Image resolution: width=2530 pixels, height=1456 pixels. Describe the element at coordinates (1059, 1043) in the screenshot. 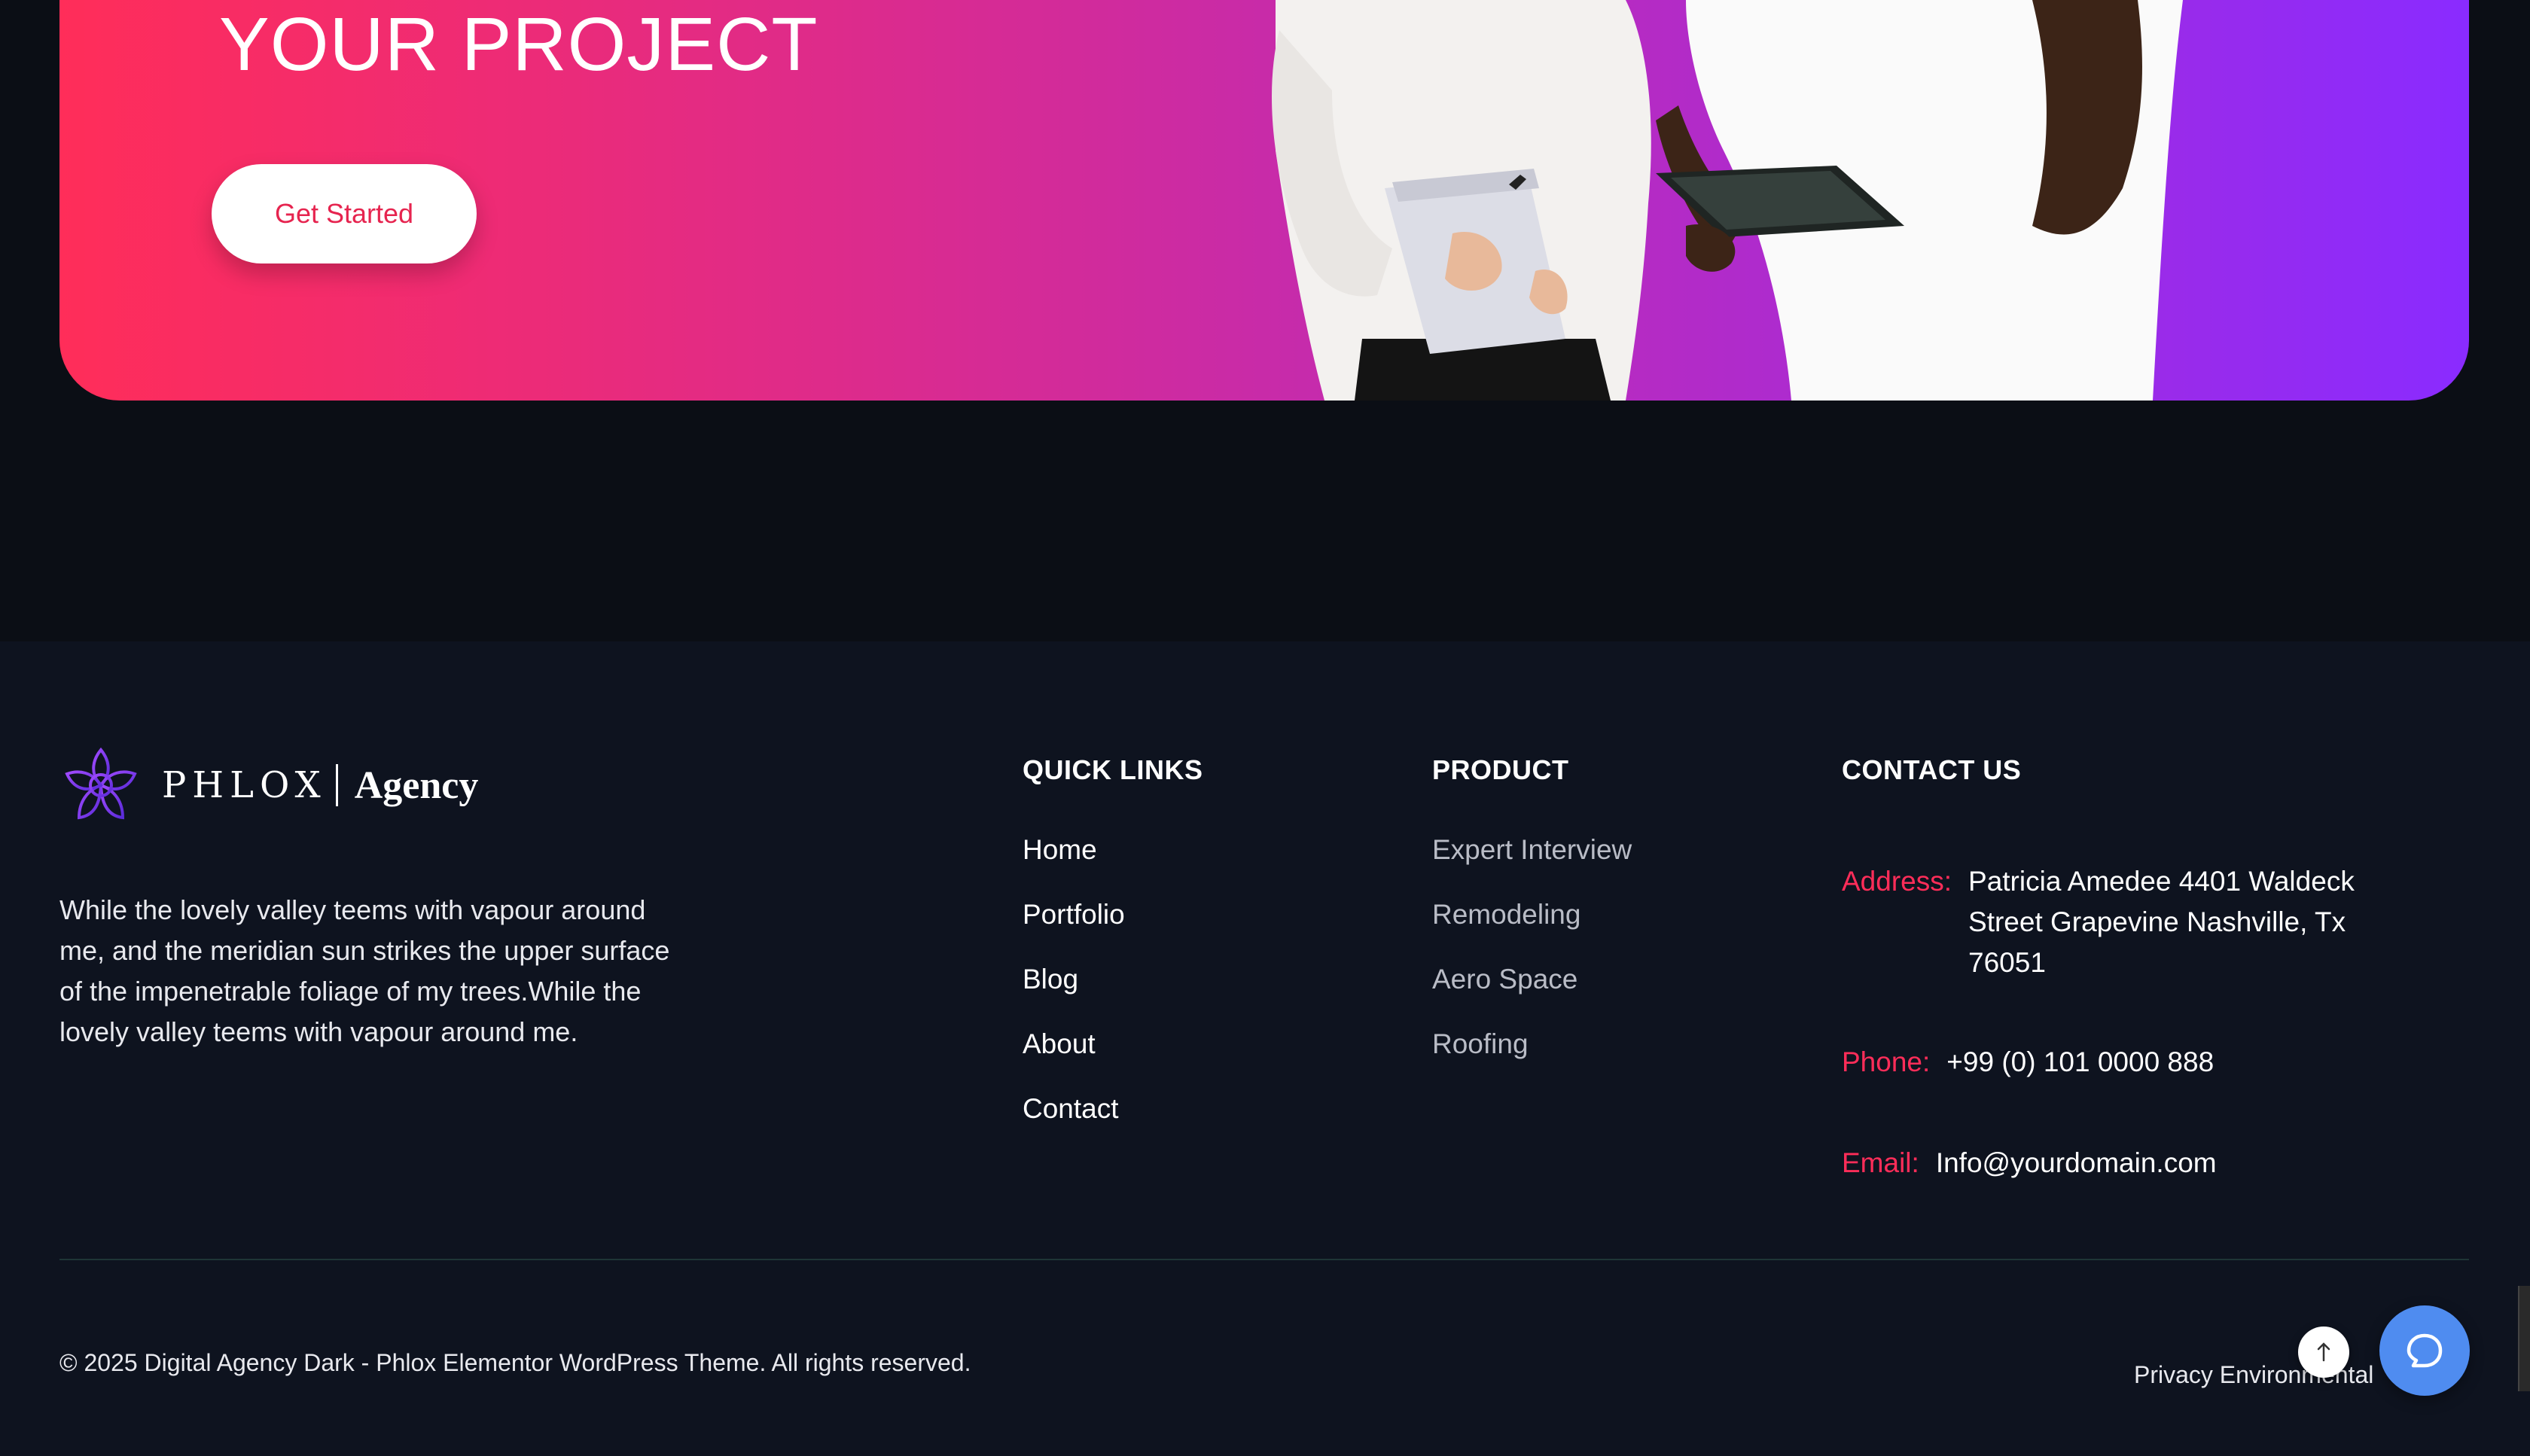

I see `quick-link-about: About` at that location.